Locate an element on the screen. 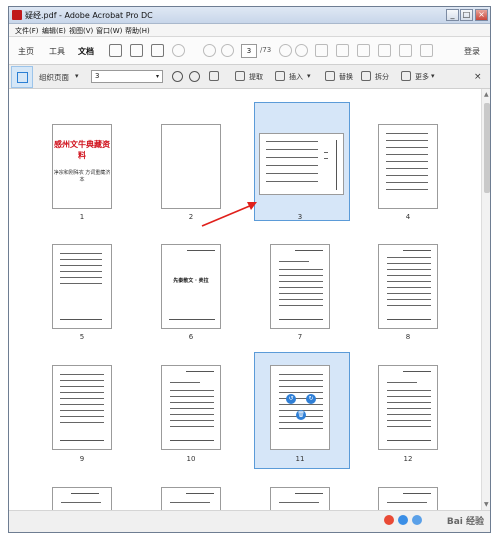  vertical-scrollbar: ▲ ▼ is located at coordinates (485, 299).